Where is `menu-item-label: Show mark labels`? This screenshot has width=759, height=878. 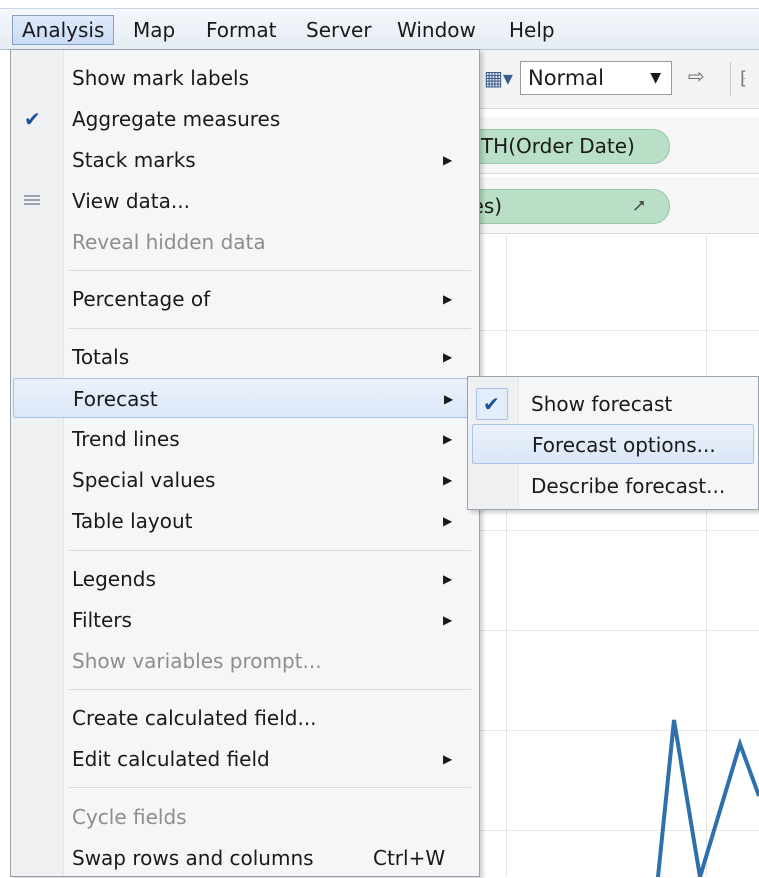
menu-item-label: Show mark labels is located at coordinates (161, 78).